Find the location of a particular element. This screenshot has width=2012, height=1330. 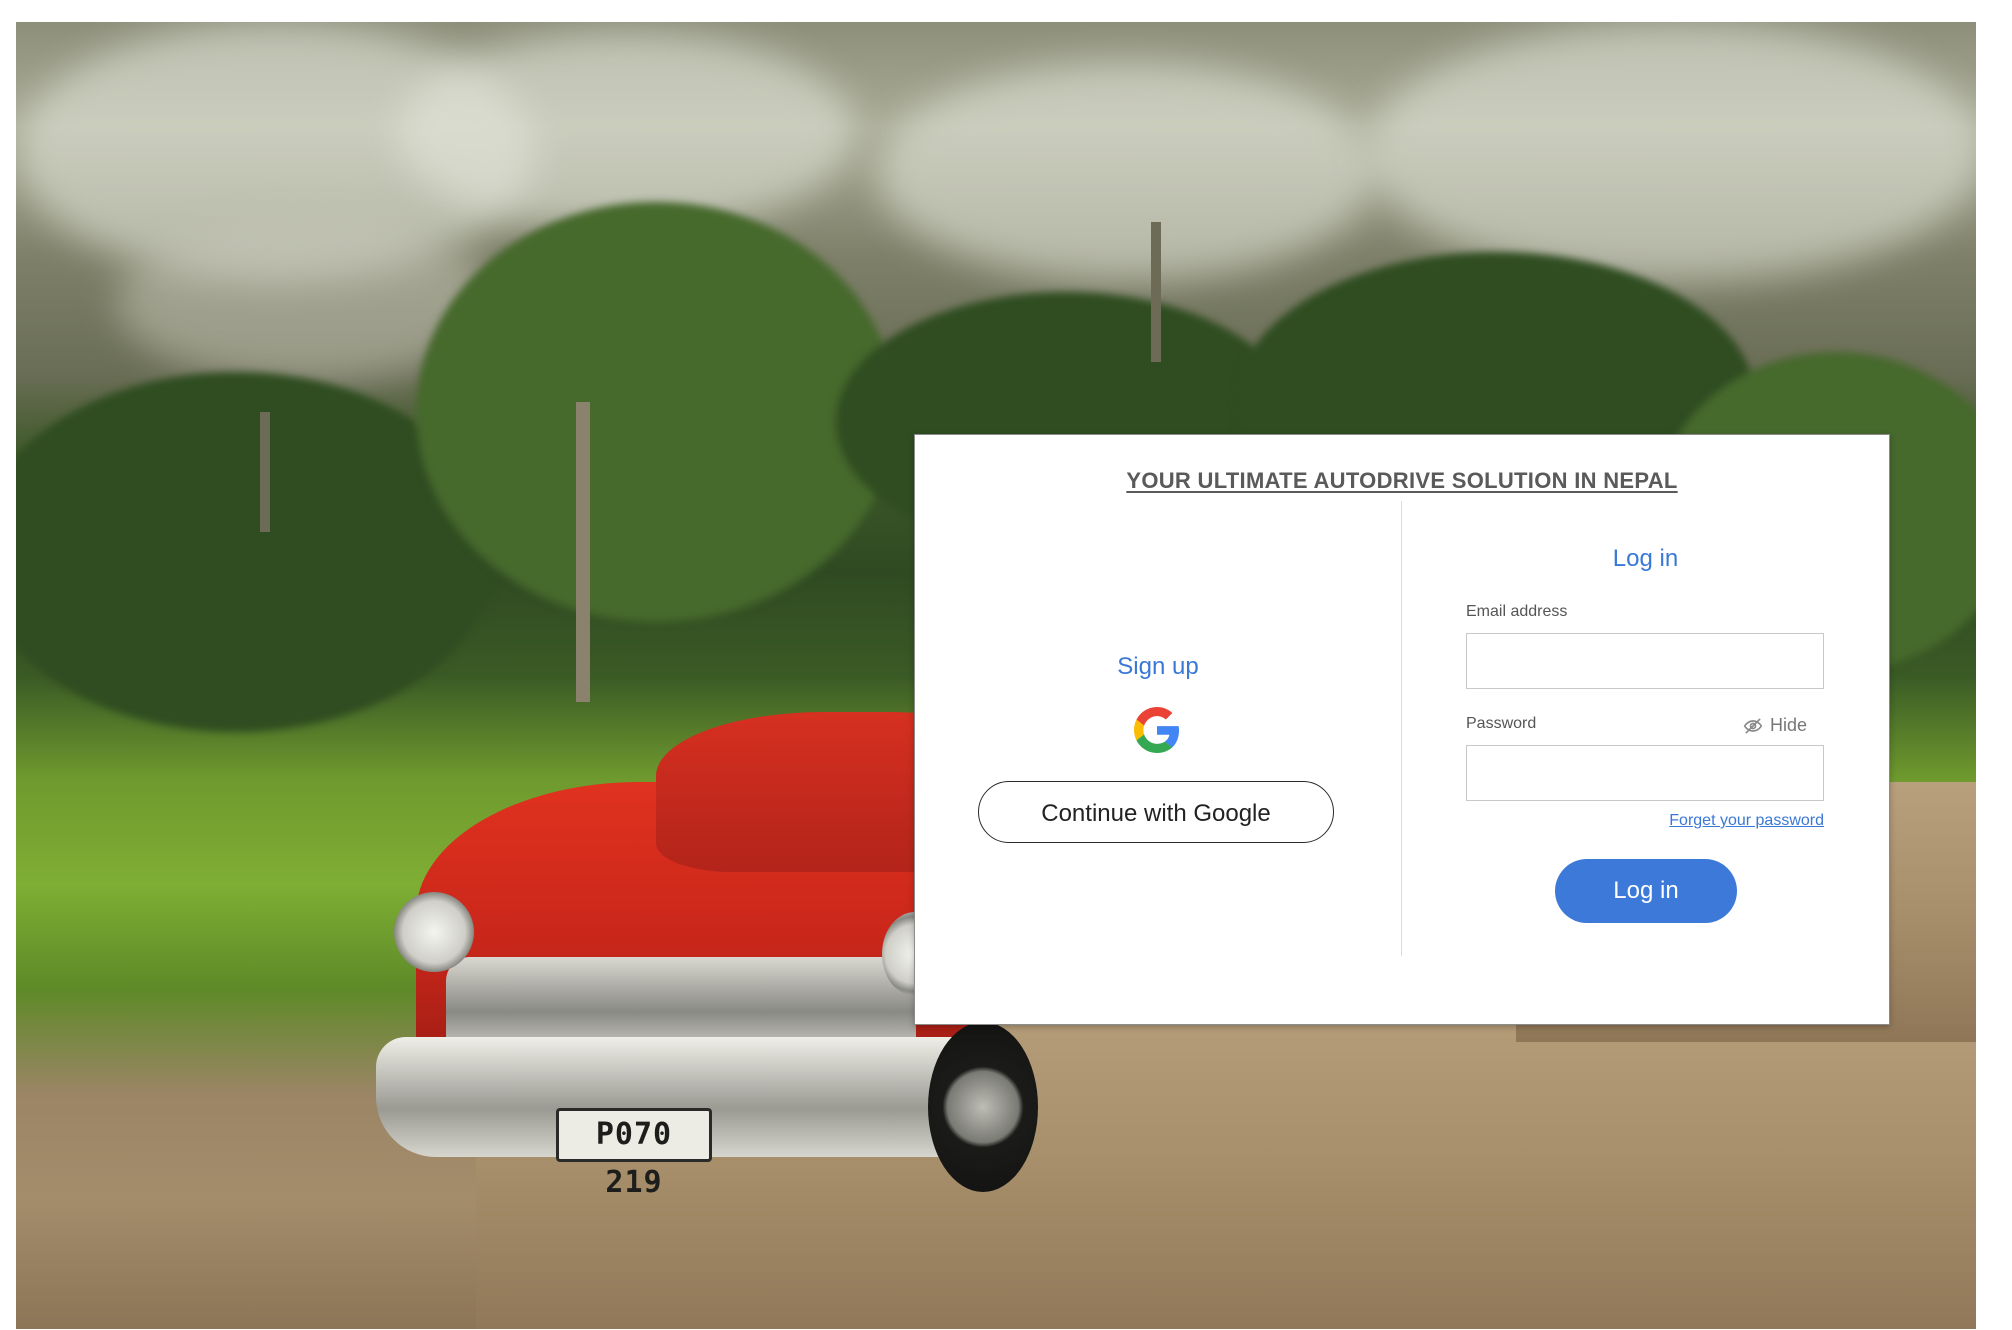

hide-password-toggle: Hide is located at coordinates (1775, 725).